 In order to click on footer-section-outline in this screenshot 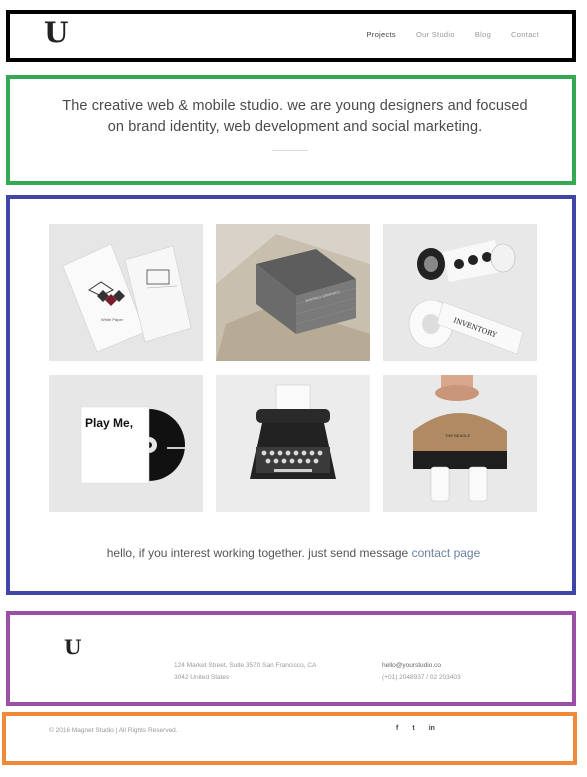, I will do `click(291, 658)`.